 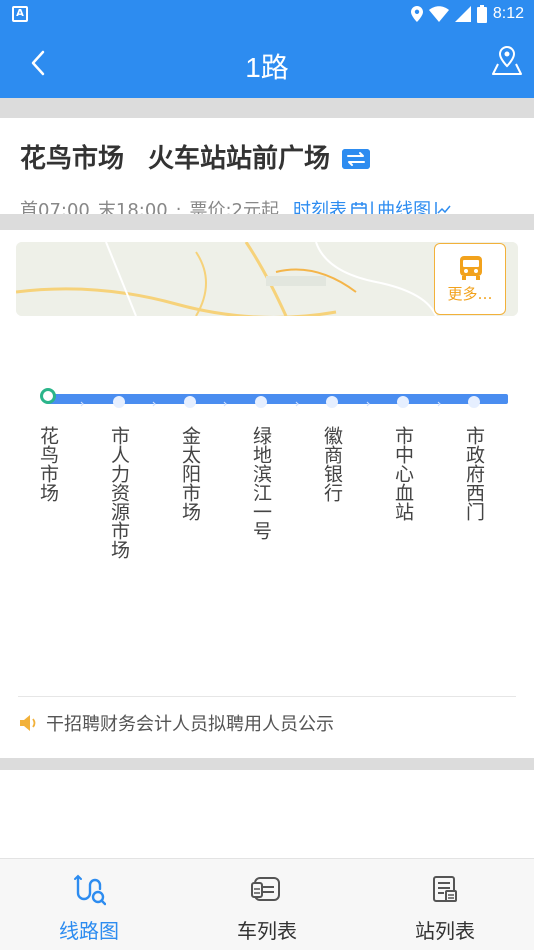 I want to click on route-map-icon, so click(x=90, y=890).